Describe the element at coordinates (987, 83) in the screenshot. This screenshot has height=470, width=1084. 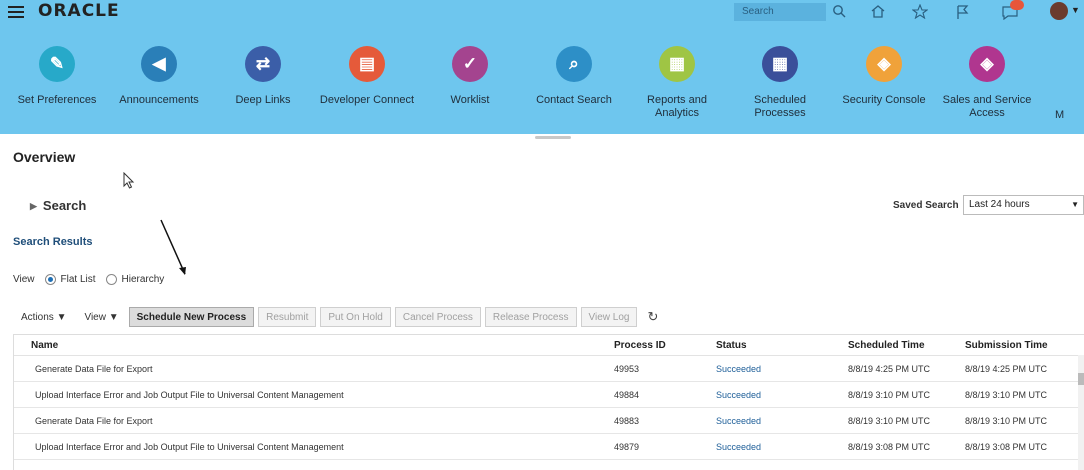
I see `tile-sales-and-service-access: ◈ Sales and Service Access` at that location.